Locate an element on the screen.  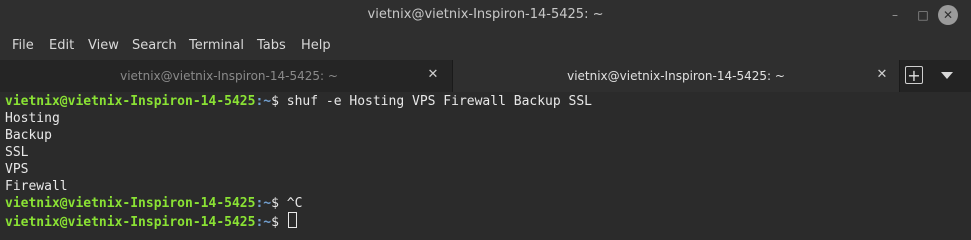
output-line: SSL is located at coordinates (17, 152).